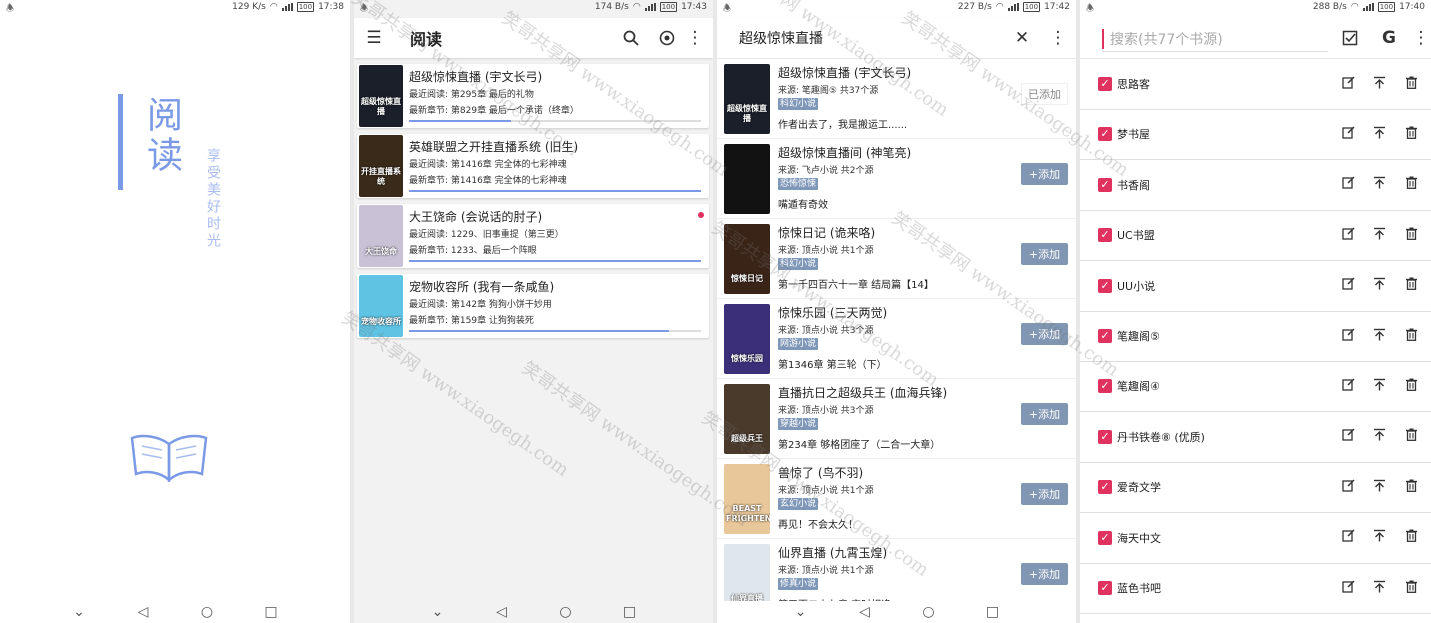 The height and width of the screenshot is (623, 1431). What do you see at coordinates (471, 95) in the screenshot?
I see `recent-chapter: 最近阅读: 第295章 最后的礼物` at bounding box center [471, 95].